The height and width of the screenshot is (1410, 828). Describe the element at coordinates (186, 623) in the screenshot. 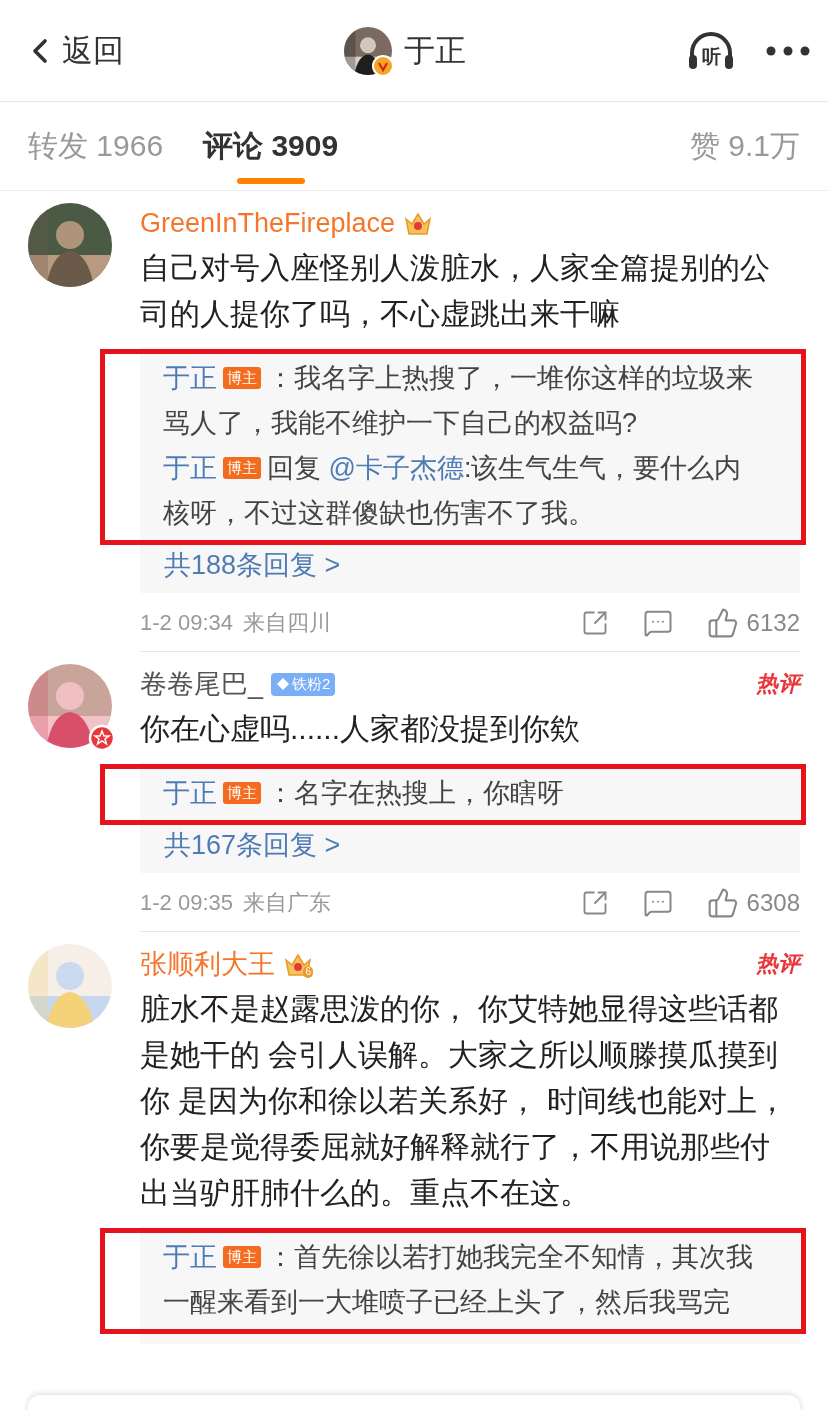

I see `comment-time: 1-2 09:34` at that location.